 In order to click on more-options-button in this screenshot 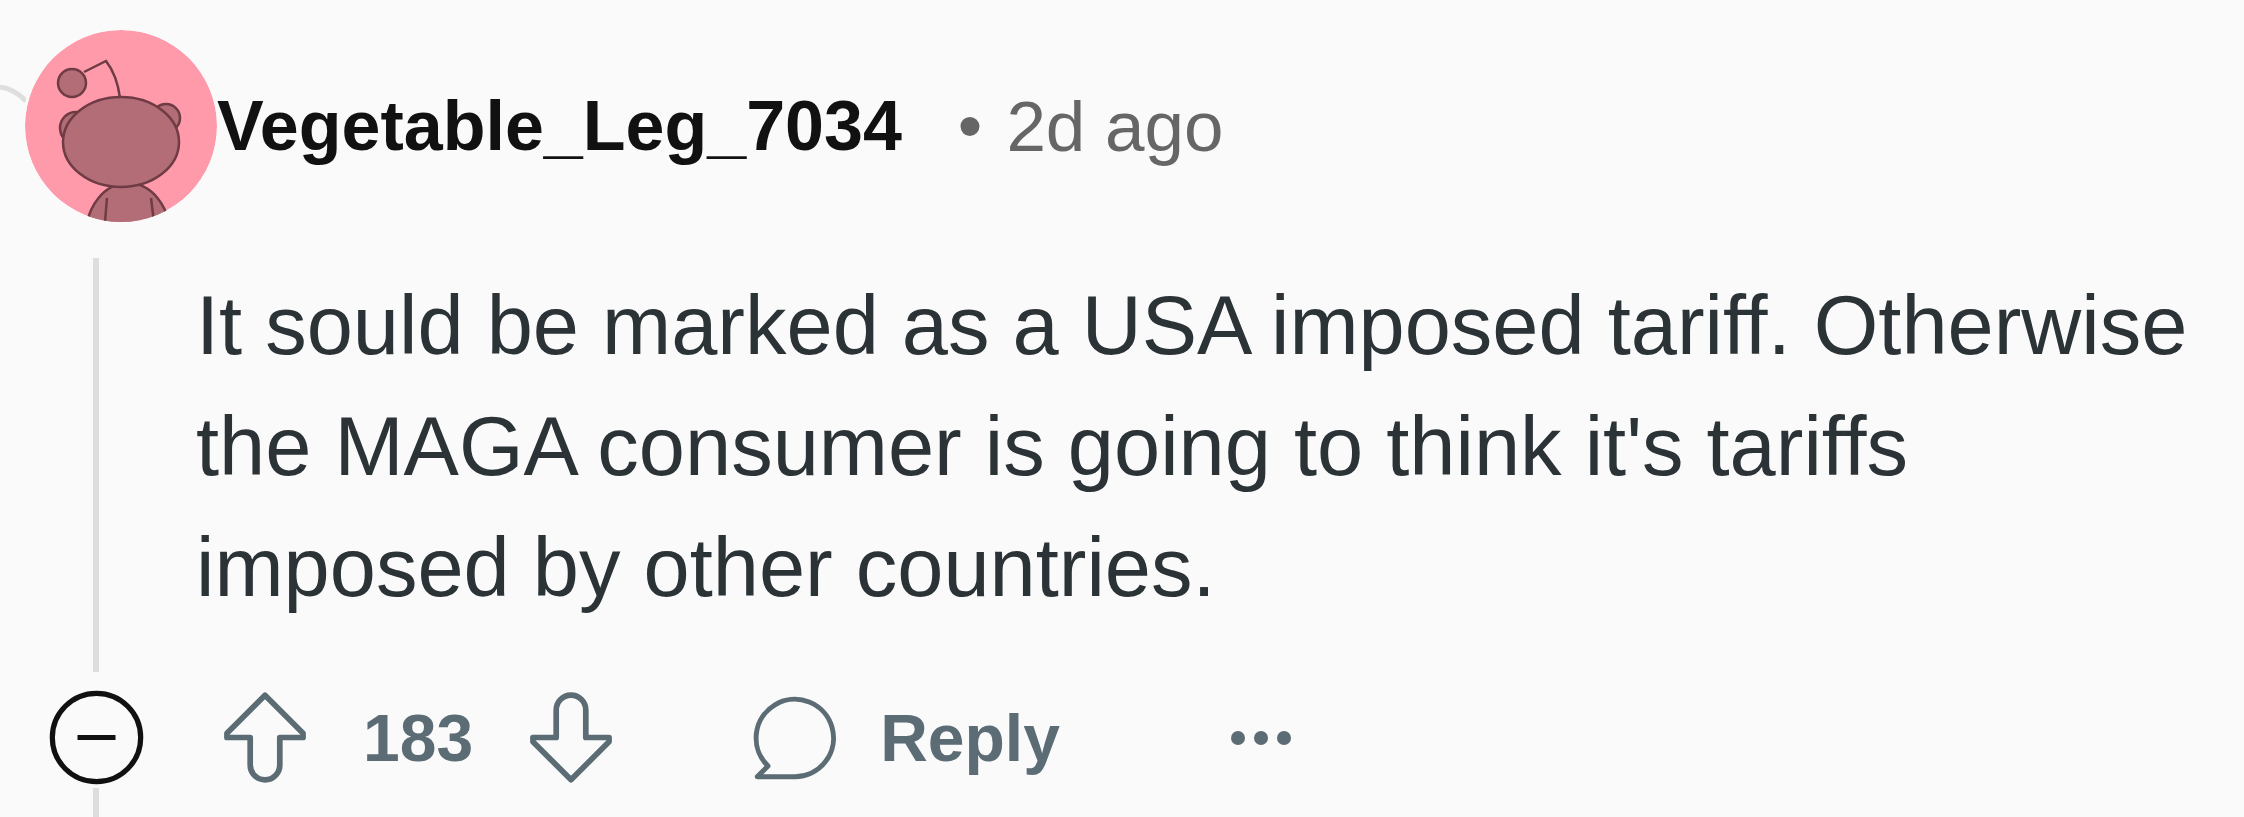, I will do `click(1260, 737)`.